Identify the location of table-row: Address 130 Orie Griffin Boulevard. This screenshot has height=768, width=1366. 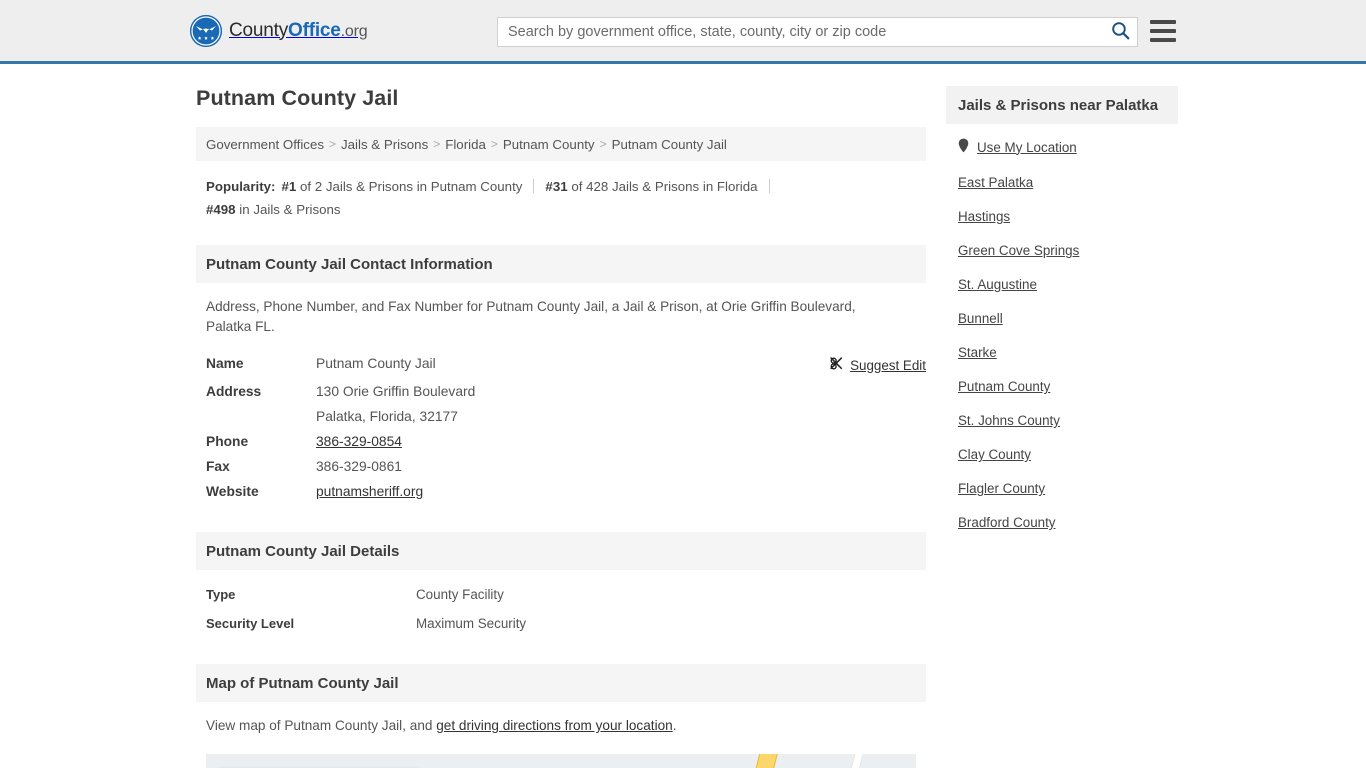
(561, 391).